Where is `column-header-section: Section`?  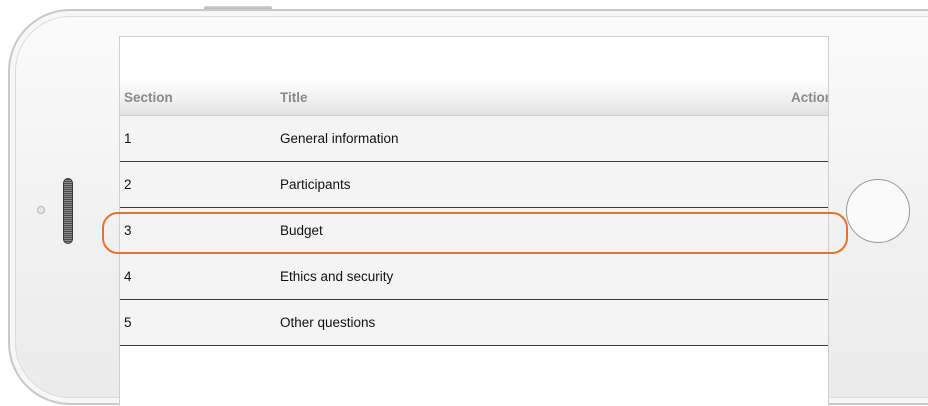 column-header-section: Section is located at coordinates (200, 97).